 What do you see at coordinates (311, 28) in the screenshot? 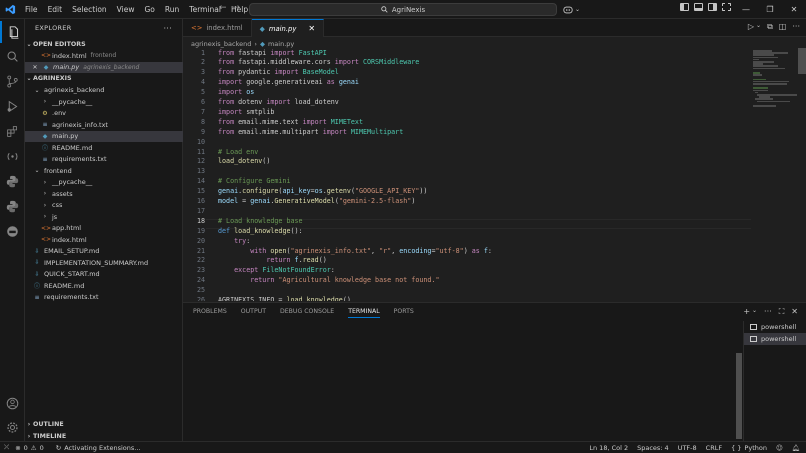
I see `close-tab-icon: ✕` at bounding box center [311, 28].